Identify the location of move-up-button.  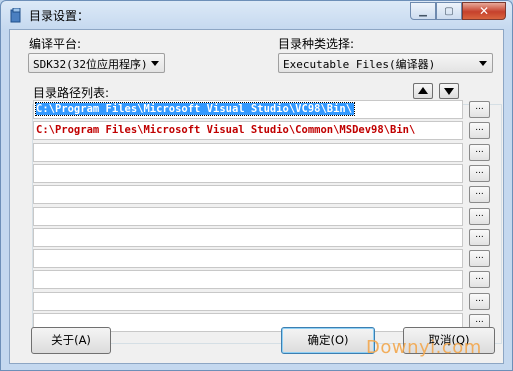
(423, 91).